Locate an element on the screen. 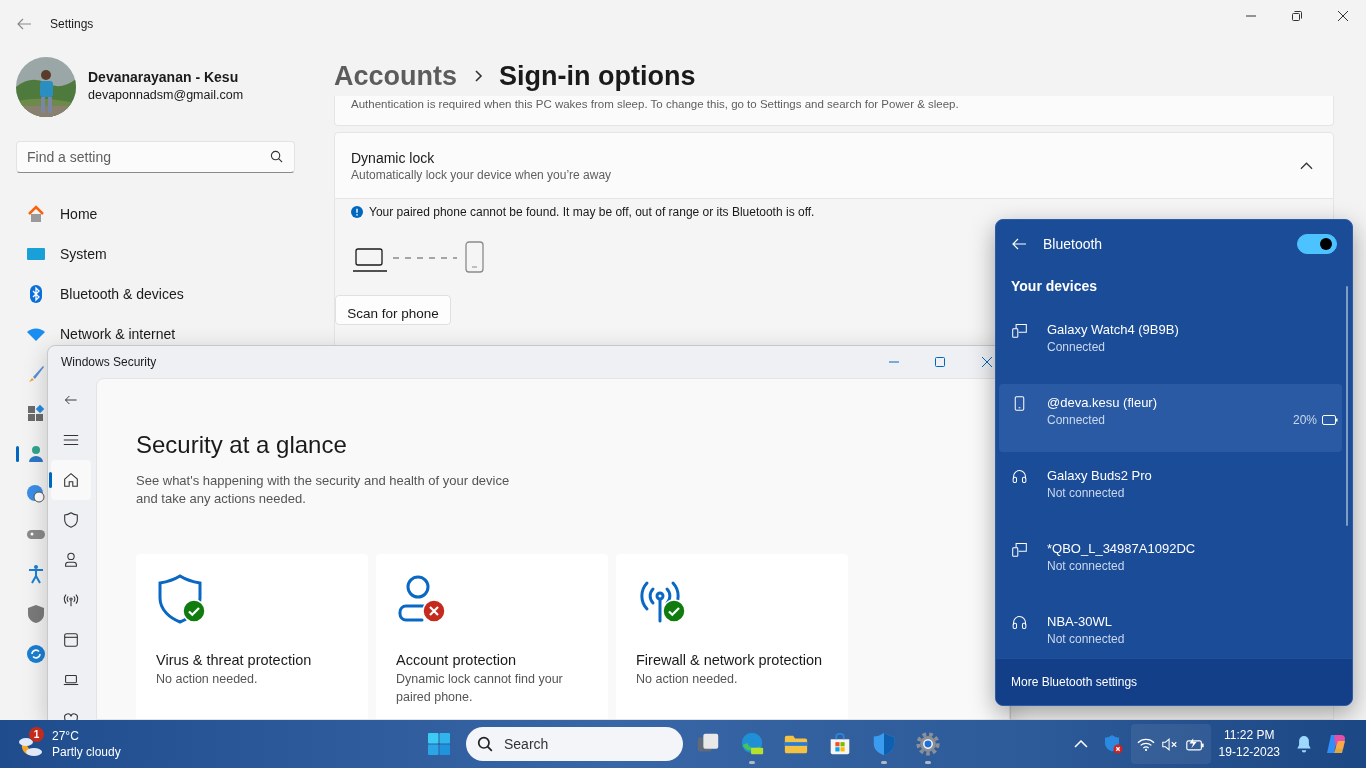 The image size is (1366, 768). device-item: @deva.kesu (fleur) Connected 20% is located at coordinates (1170, 418).